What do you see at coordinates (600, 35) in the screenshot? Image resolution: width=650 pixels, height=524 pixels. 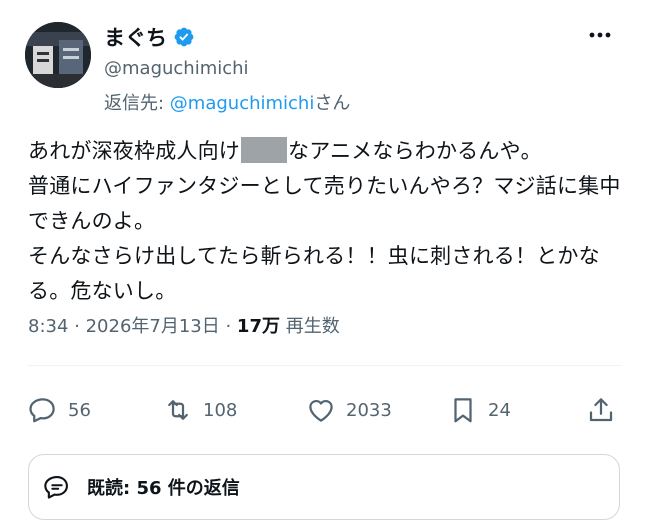 I see `more-options-icon` at bounding box center [600, 35].